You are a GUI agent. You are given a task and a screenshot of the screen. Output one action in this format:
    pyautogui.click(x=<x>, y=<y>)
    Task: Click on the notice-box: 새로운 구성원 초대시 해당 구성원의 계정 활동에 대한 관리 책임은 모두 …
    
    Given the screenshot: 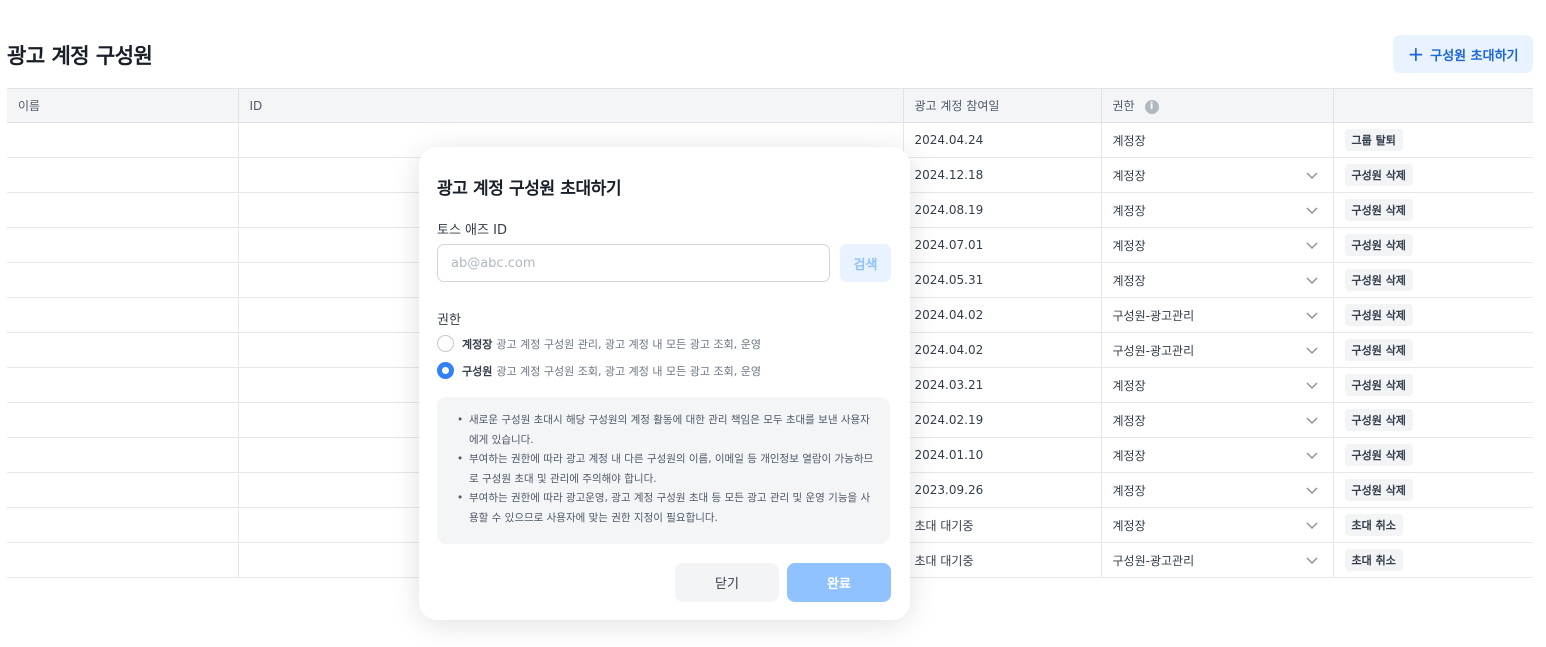 What is the action you would take?
    pyautogui.click(x=663, y=470)
    